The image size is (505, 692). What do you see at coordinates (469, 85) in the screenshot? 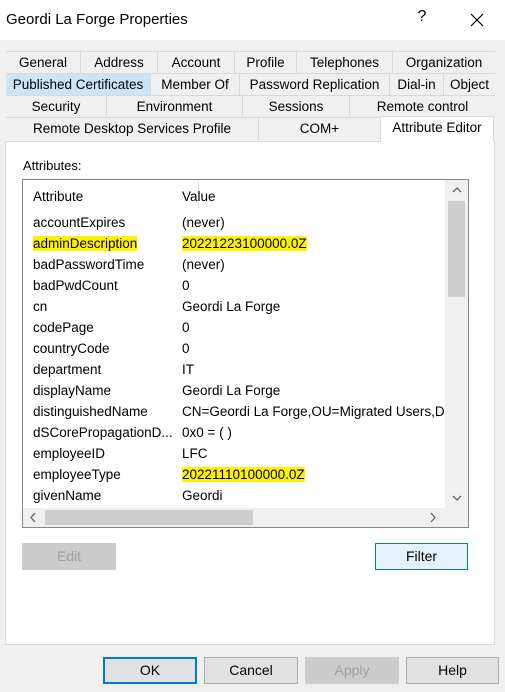
I see `tab-object: Object` at bounding box center [469, 85].